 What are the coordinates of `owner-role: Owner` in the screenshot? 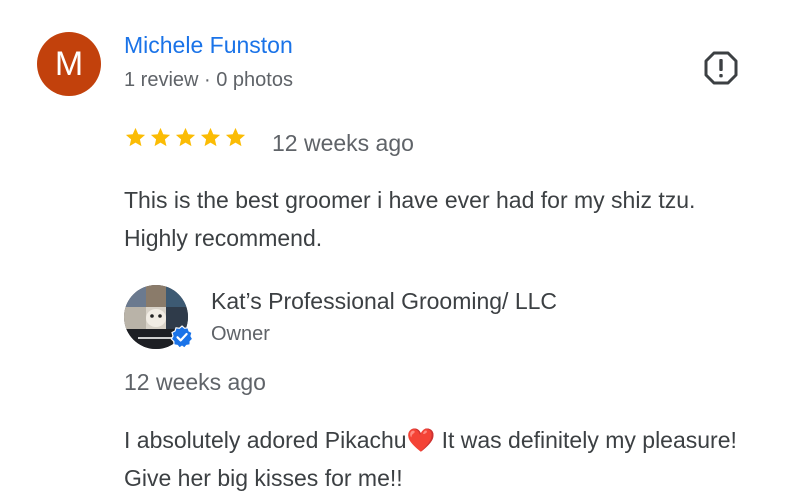 It's located at (240, 334).